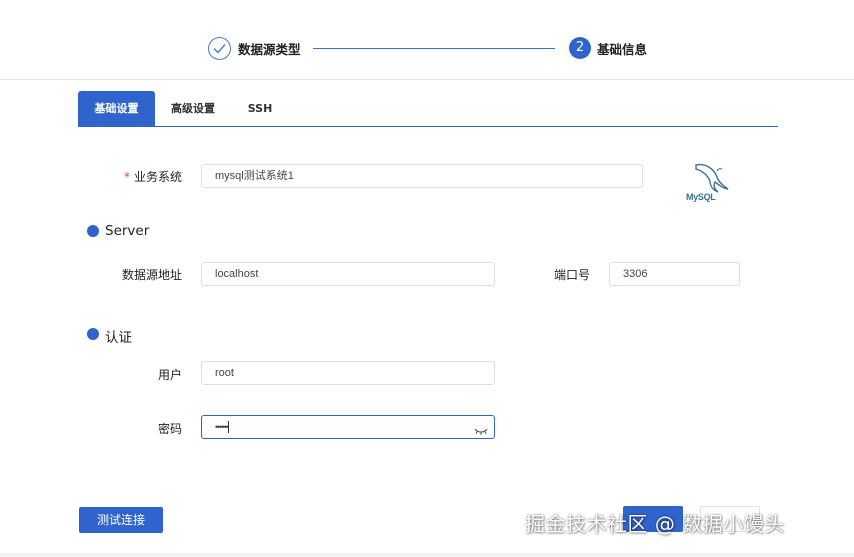 This screenshot has height=557, width=854. What do you see at coordinates (674, 274) in the screenshot?
I see `port-input: 3306` at bounding box center [674, 274].